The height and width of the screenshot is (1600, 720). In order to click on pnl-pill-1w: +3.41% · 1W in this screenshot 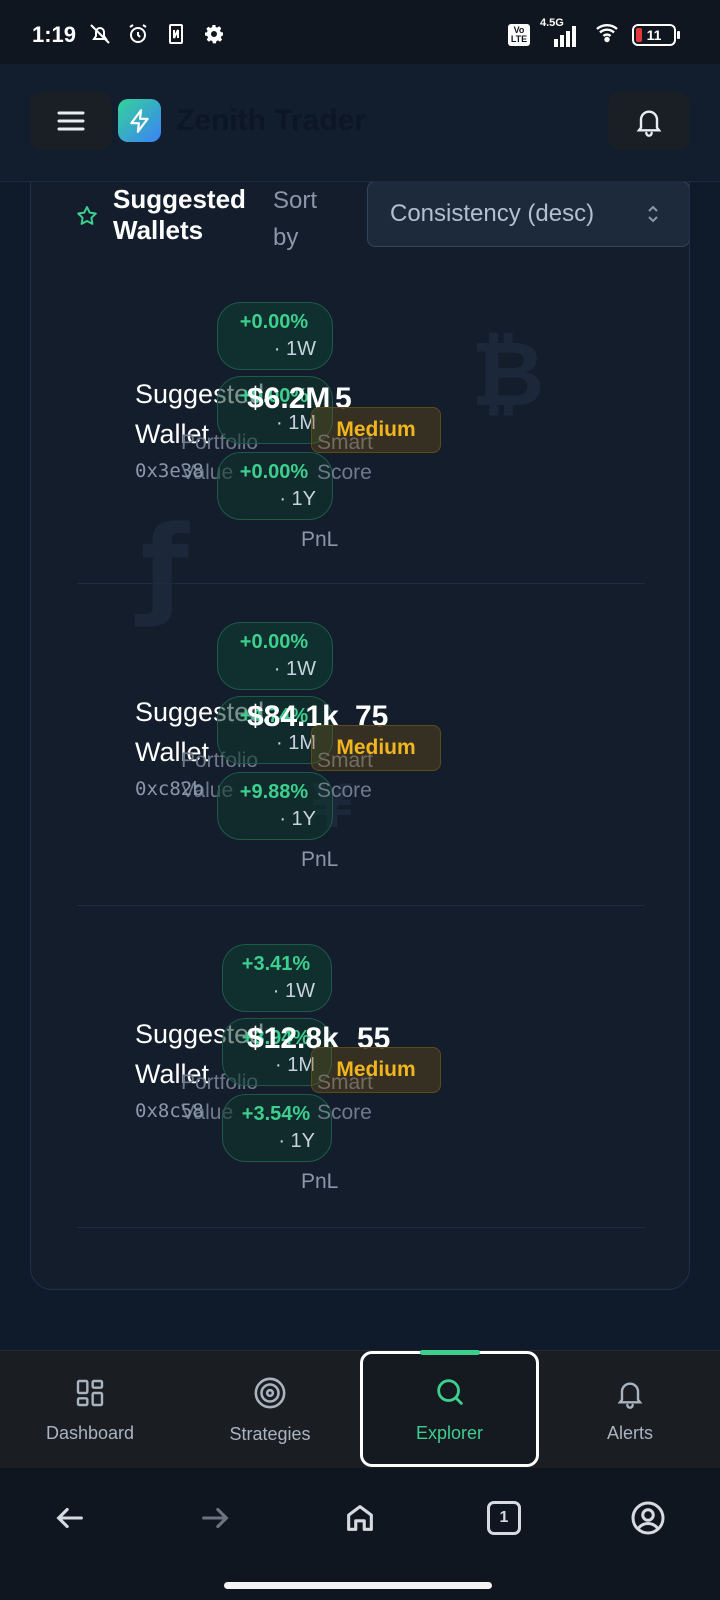, I will do `click(277, 978)`.